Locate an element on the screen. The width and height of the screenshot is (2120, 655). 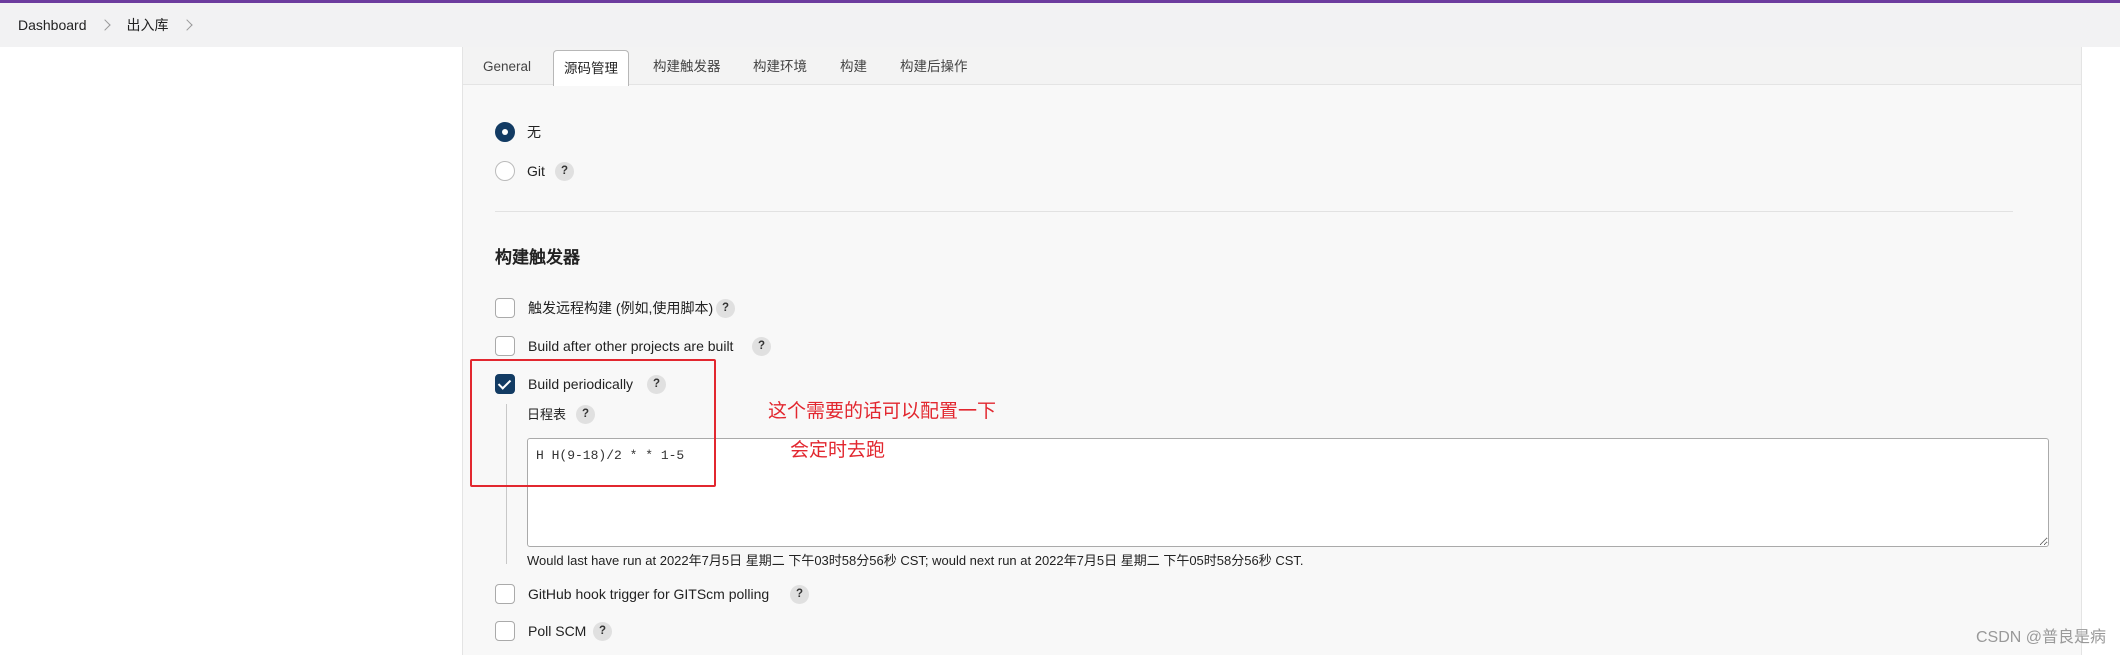
annotation-note-line1: 这个需要的话可以配置一下 is located at coordinates (882, 411).